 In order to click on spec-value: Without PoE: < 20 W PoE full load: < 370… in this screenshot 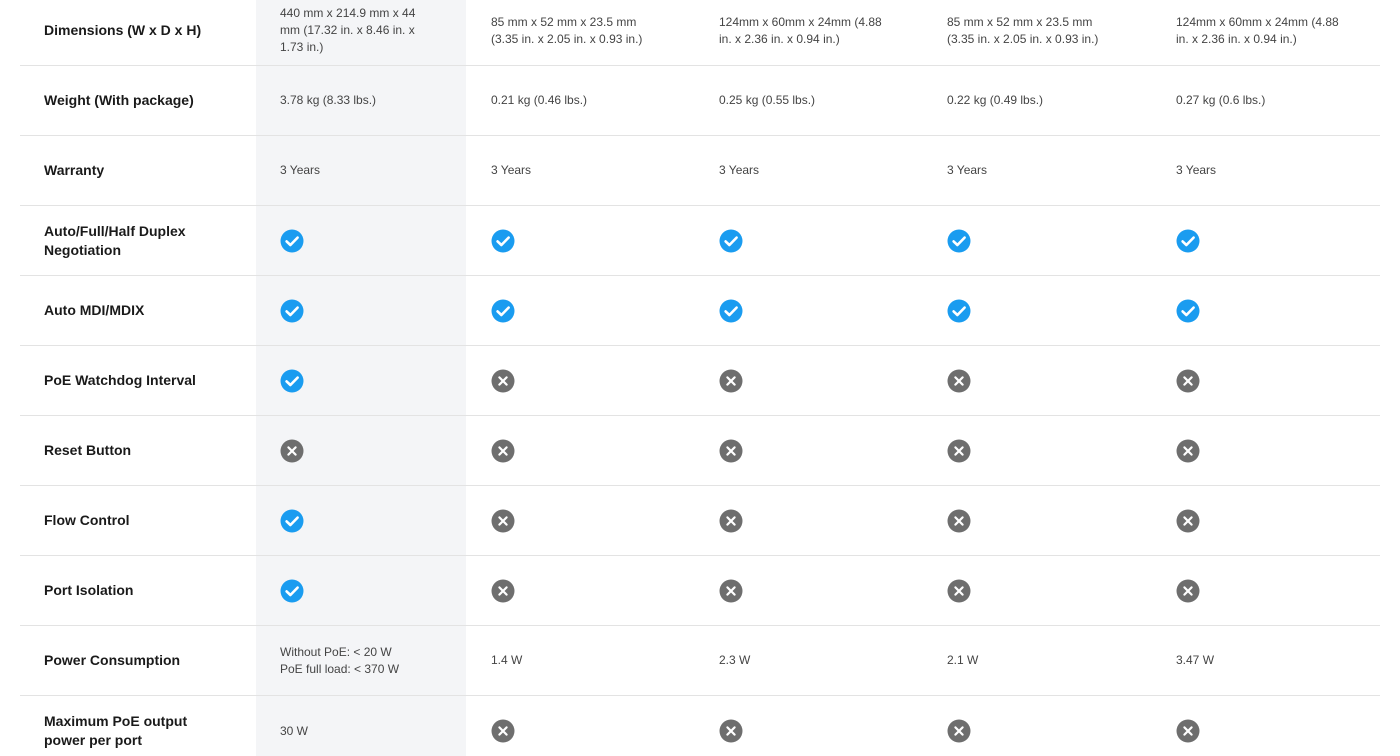, I will do `click(340, 660)`.